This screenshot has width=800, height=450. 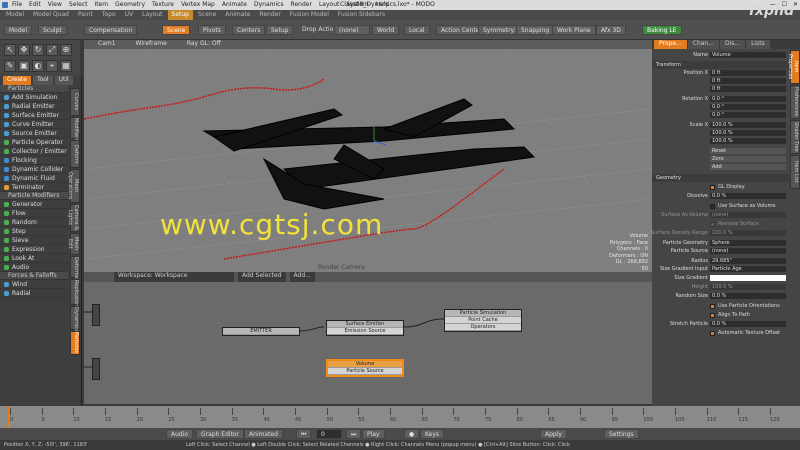 I want to click on timeline-playhead, so click(x=9, y=417).